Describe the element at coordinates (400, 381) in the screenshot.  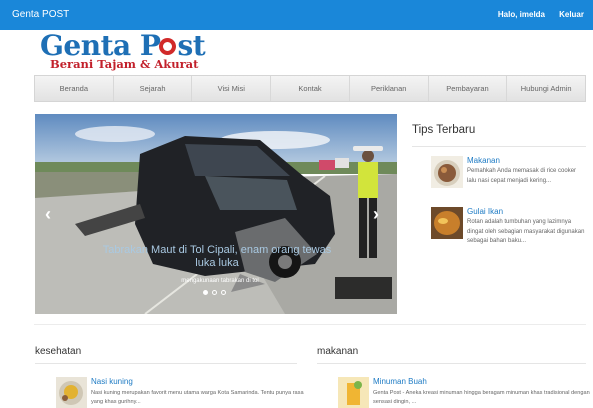
I see `article-title-link: Minuman Buah` at that location.